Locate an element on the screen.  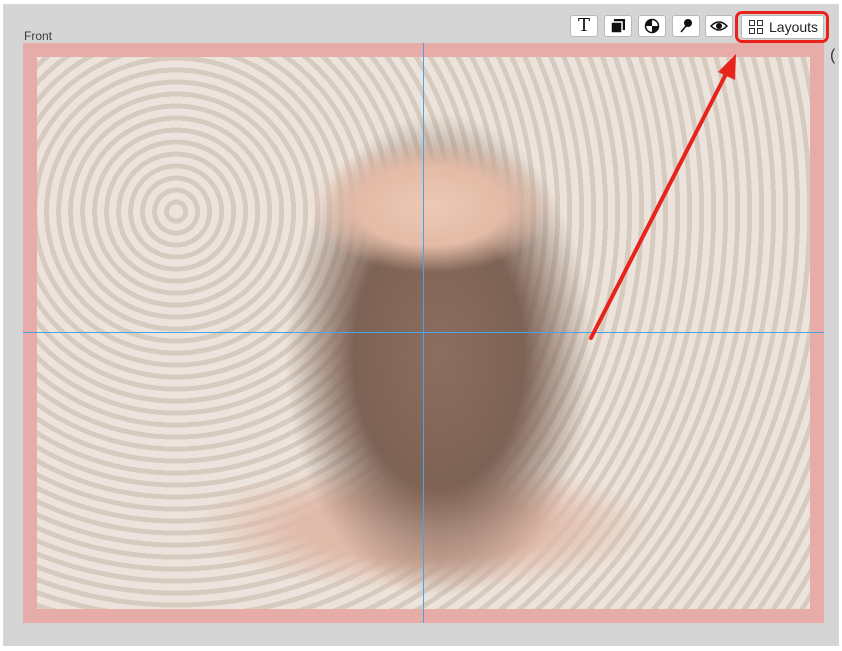
shape-tool-button is located at coordinates (618, 26).